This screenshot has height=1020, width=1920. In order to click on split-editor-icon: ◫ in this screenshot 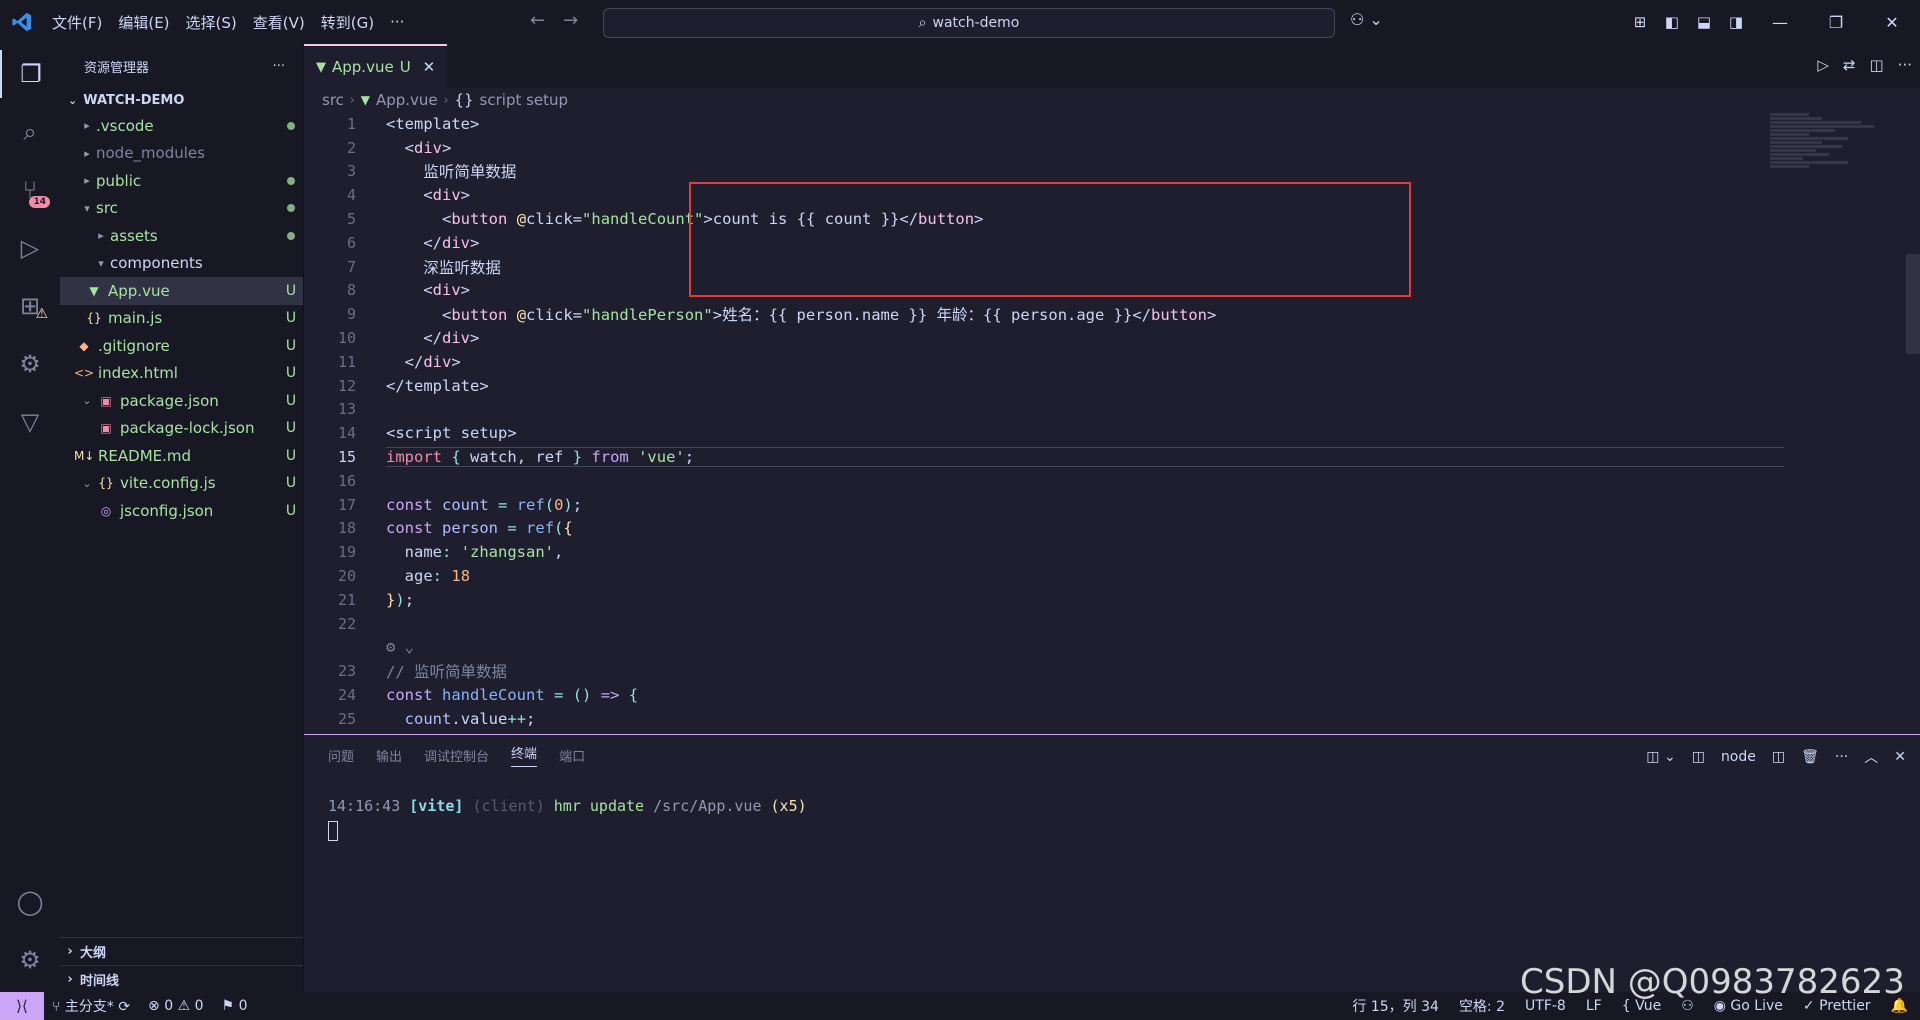, I will do `click(1877, 65)`.